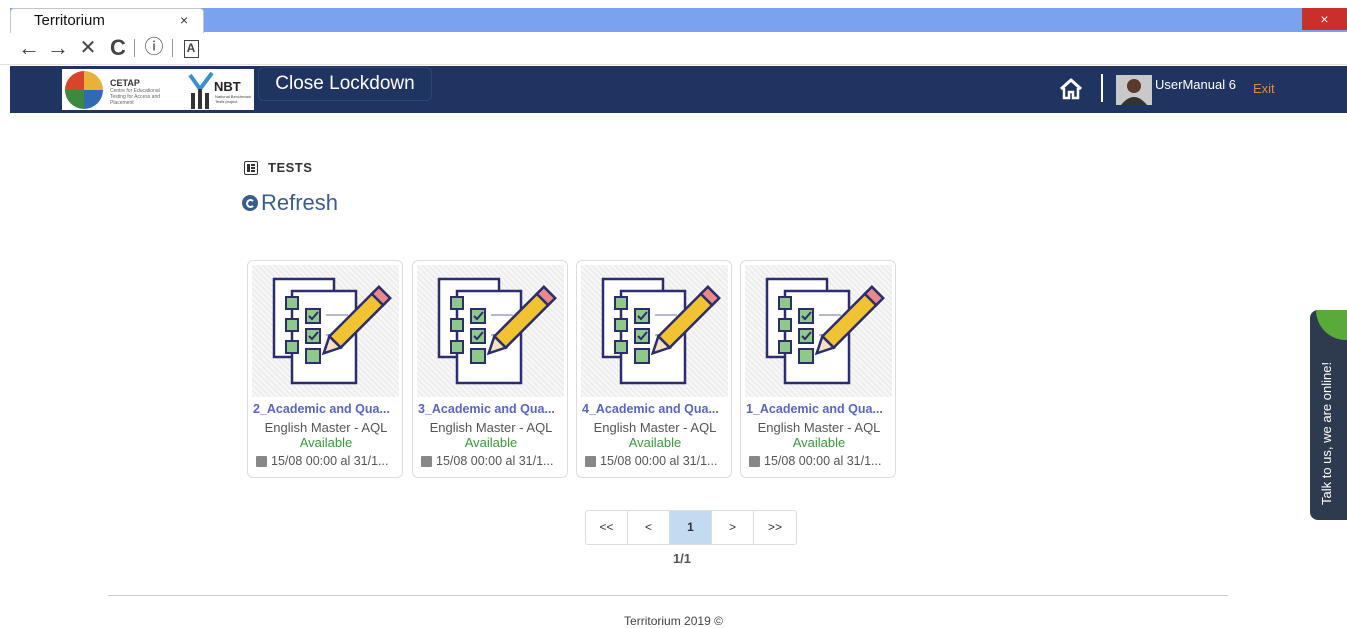 This screenshot has height=628, width=1347. Describe the element at coordinates (775, 527) in the screenshot. I see `page-last-button: >>` at that location.